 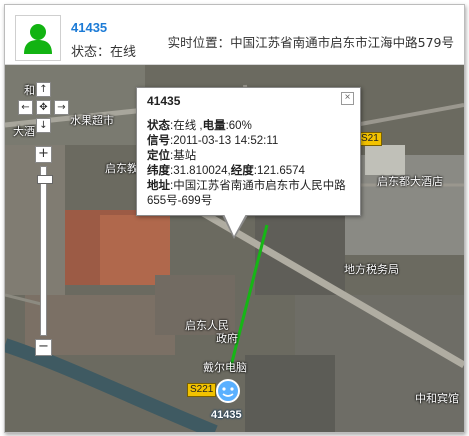 I want to click on device-name: 41435, so click(x=89, y=27).